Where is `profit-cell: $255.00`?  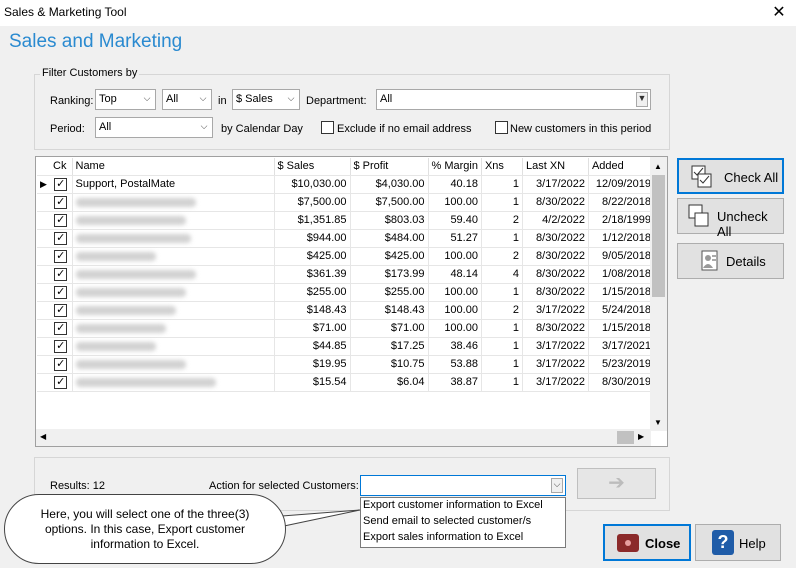 profit-cell: $255.00 is located at coordinates (389, 292).